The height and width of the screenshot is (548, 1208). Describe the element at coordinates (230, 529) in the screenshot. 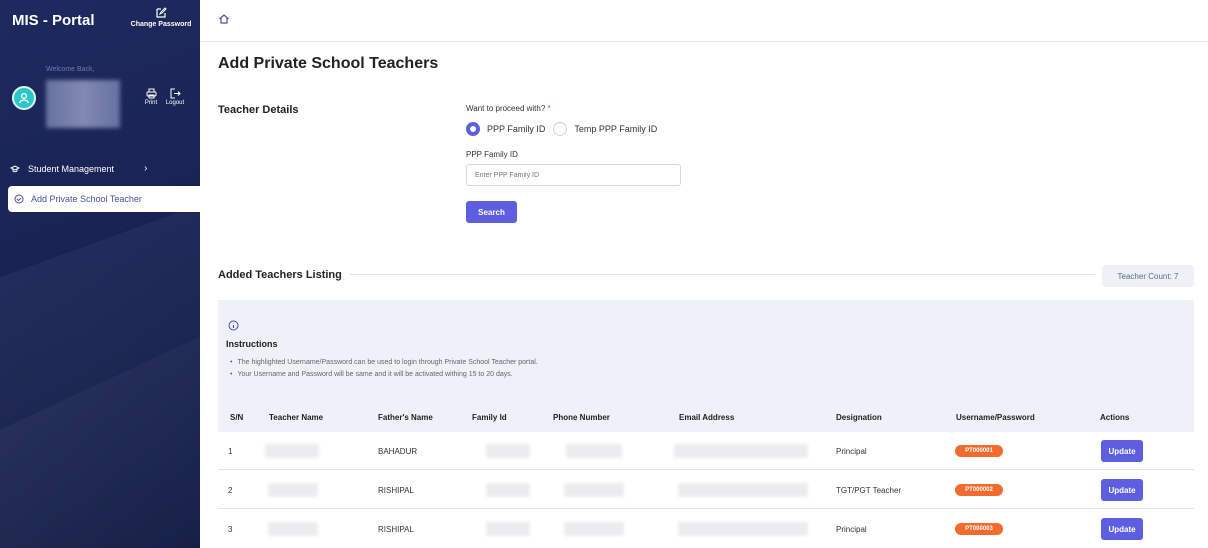

I see `cell-sn: 3` at that location.